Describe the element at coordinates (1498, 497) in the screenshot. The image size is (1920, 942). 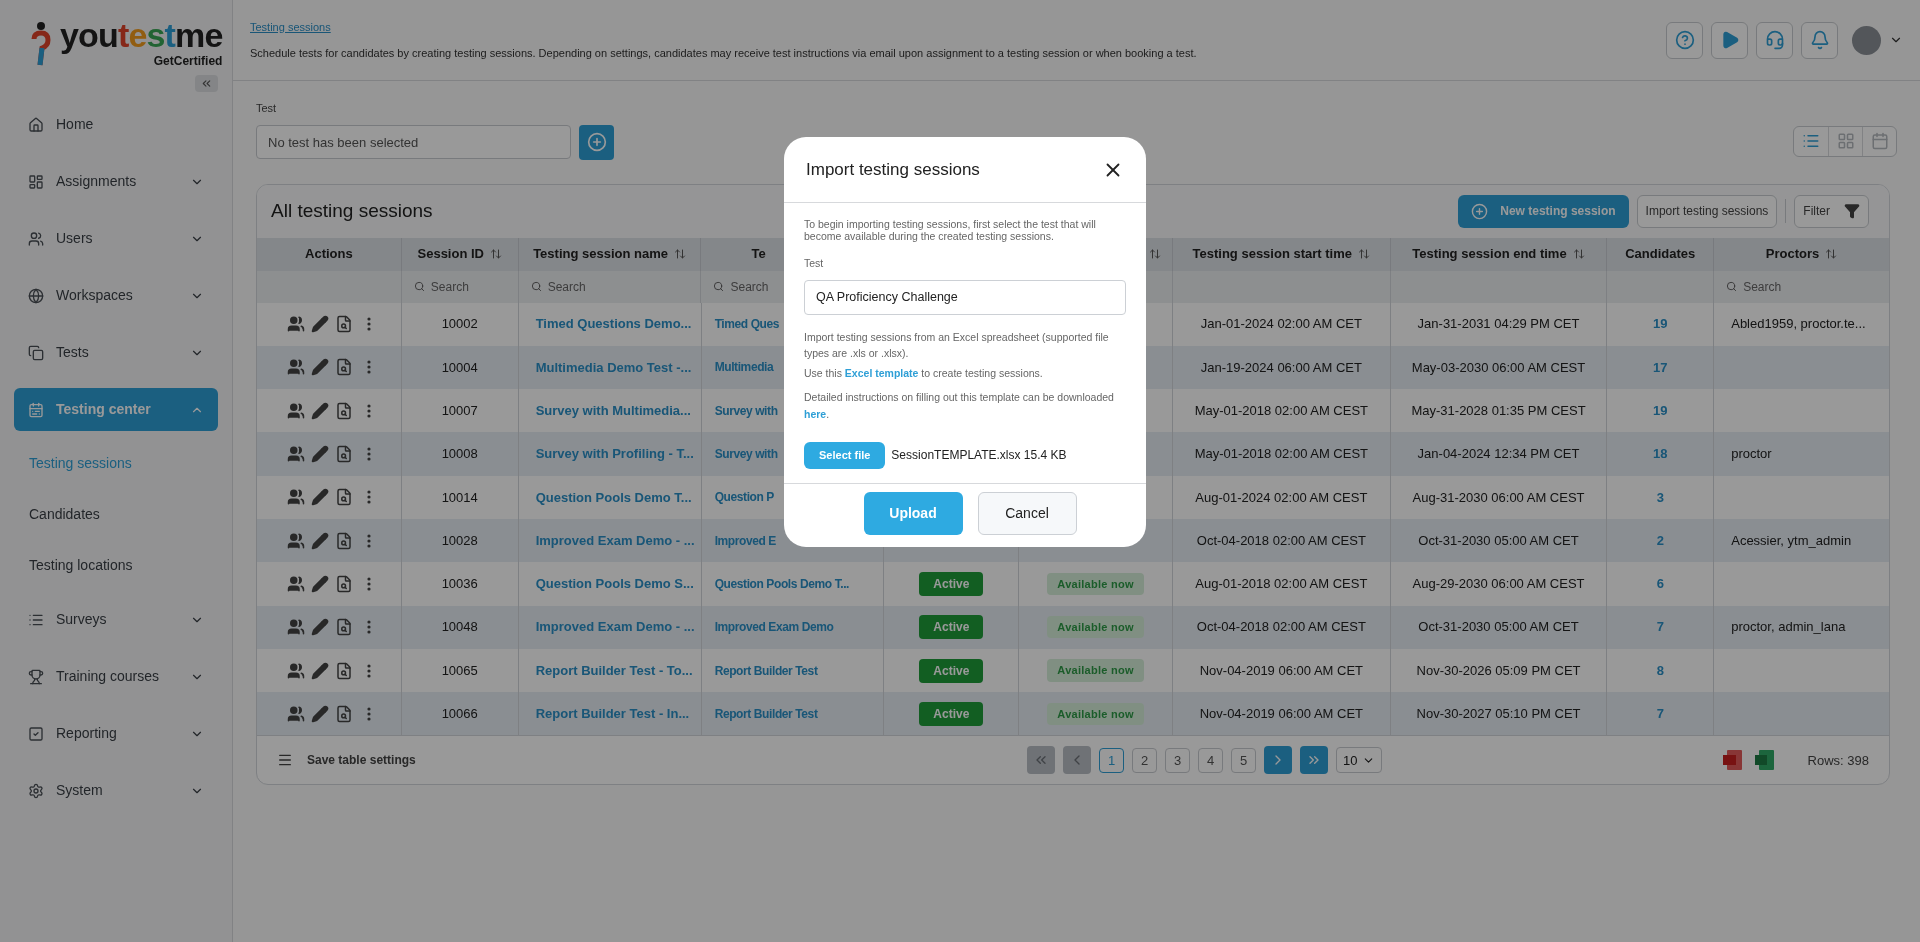
I see `table-cell-text: Aug-31-2030 06:00 AM CEST` at that location.